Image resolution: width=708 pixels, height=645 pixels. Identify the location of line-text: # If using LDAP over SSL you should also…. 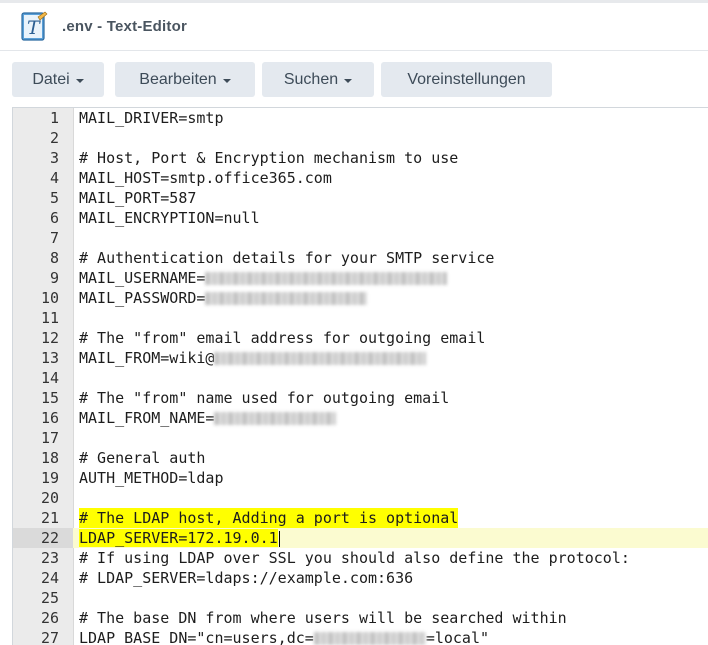
(354, 558).